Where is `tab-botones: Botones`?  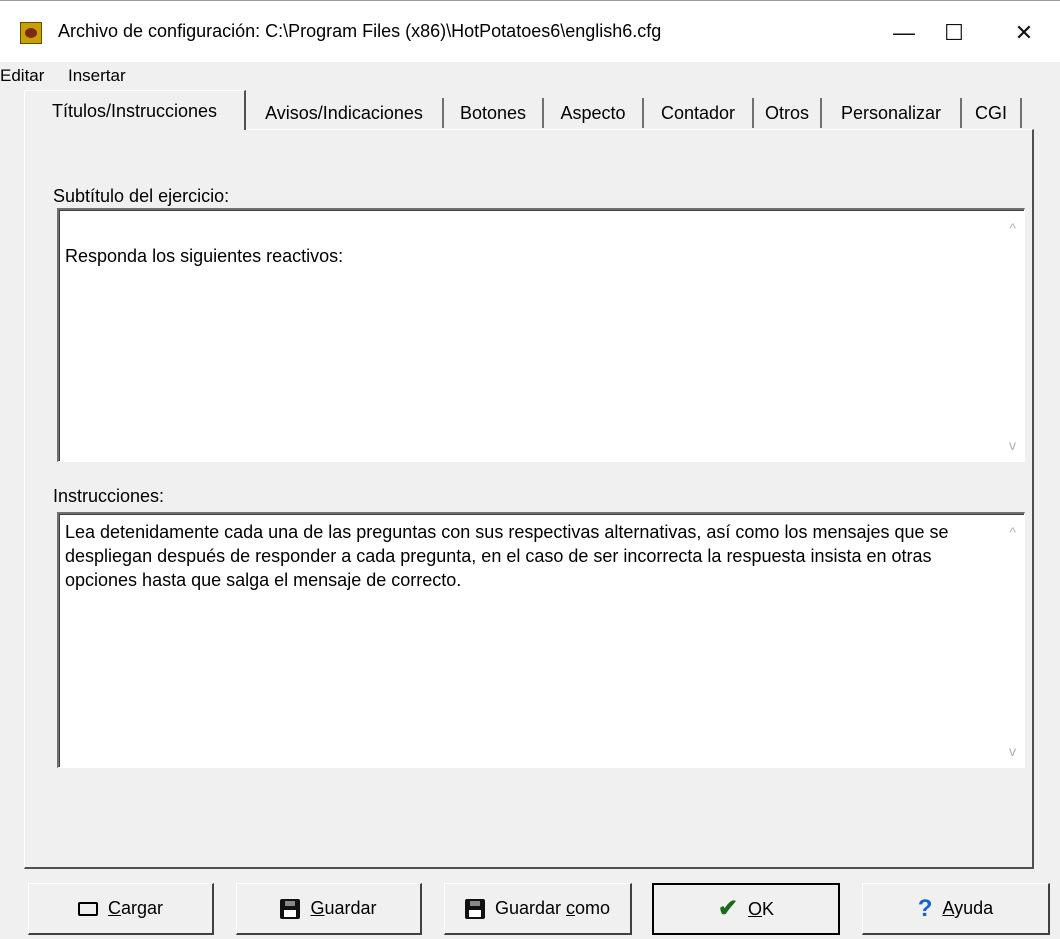
tab-botones: Botones is located at coordinates (494, 113).